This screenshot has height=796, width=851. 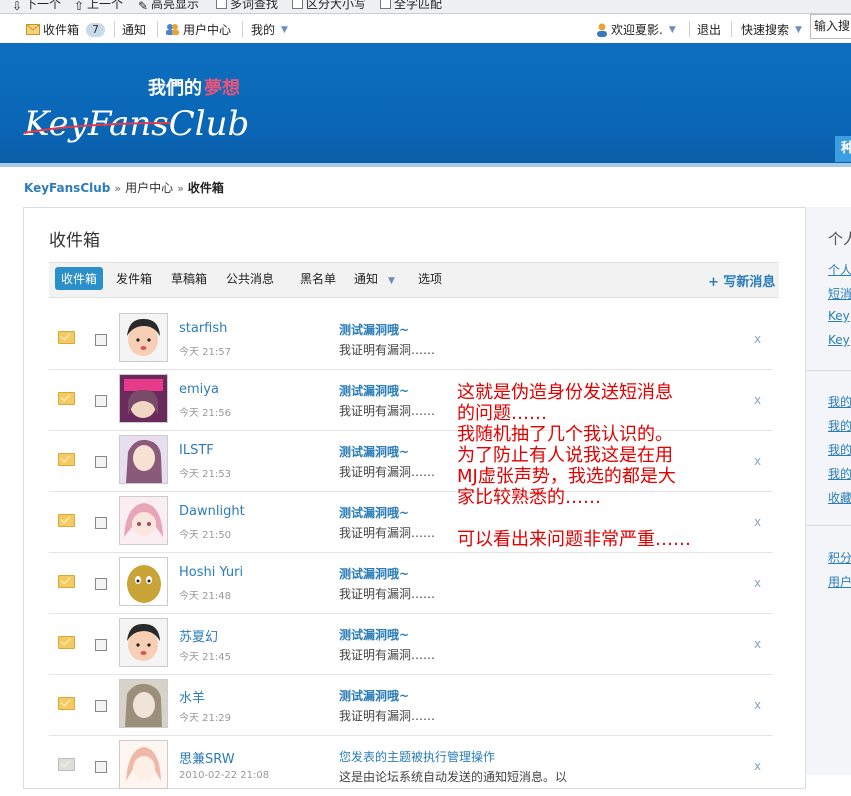 I want to click on sender-name: Dawnlight, so click(x=212, y=511).